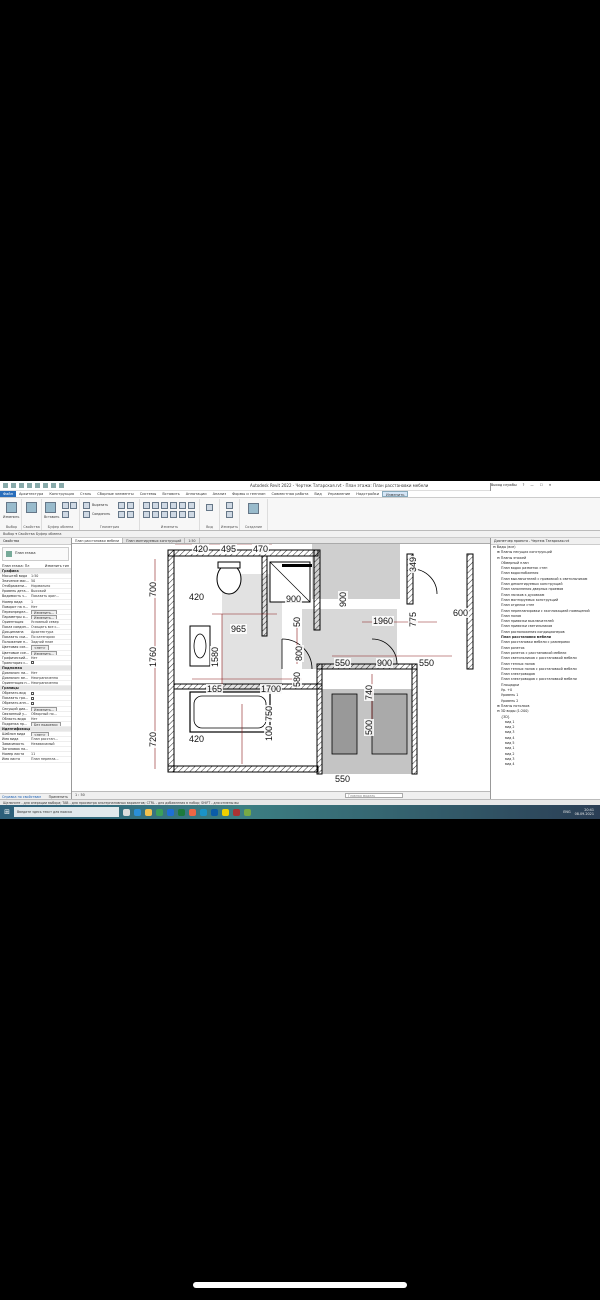 This screenshot has width=600, height=1300. What do you see at coordinates (587, 812) in the screenshot?
I see `taskbar-clock: 20:41 08.09.2021` at bounding box center [587, 812].